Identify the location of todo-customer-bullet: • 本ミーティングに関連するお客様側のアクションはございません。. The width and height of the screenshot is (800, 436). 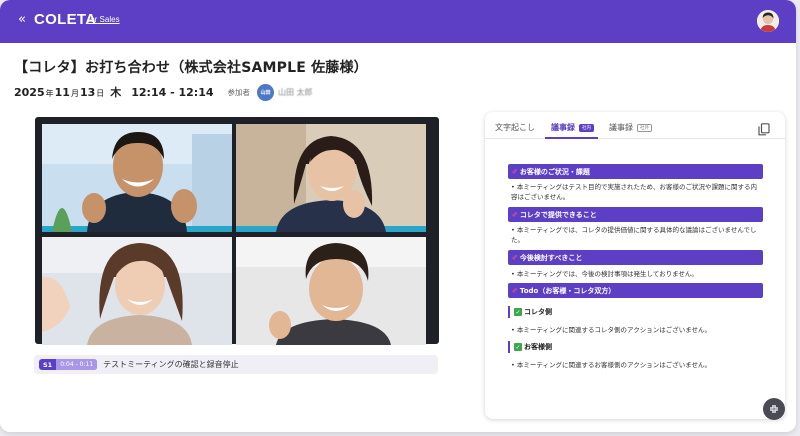
(611, 365).